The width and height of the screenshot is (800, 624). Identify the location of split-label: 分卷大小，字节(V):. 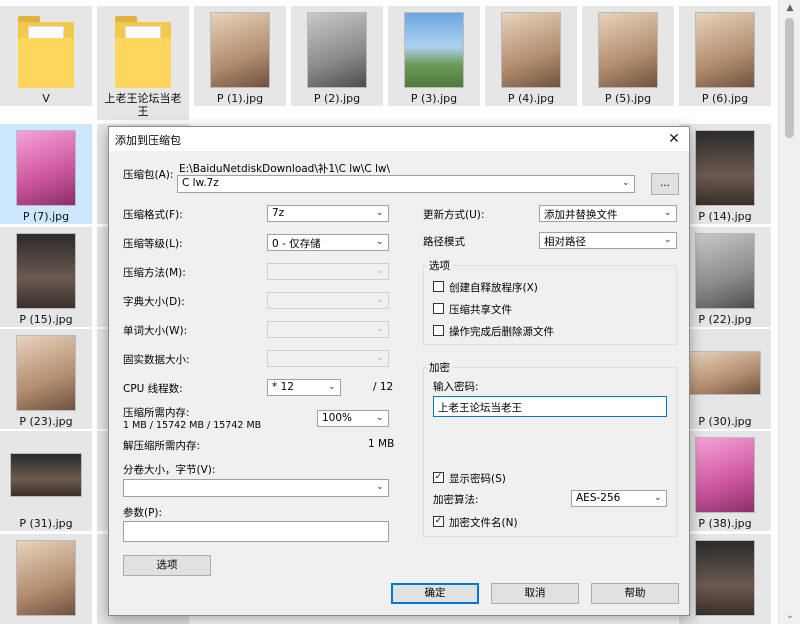
(169, 470).